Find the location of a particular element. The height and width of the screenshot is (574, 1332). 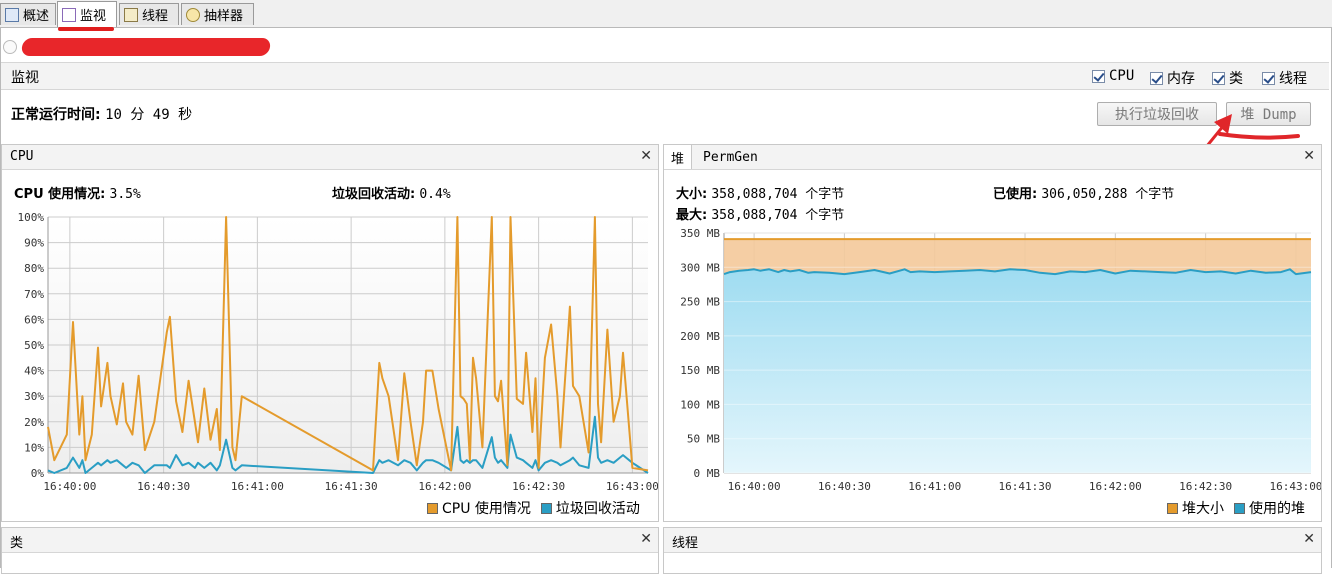

gc-activity-label: 垃圾回收活动: is located at coordinates (374, 194).